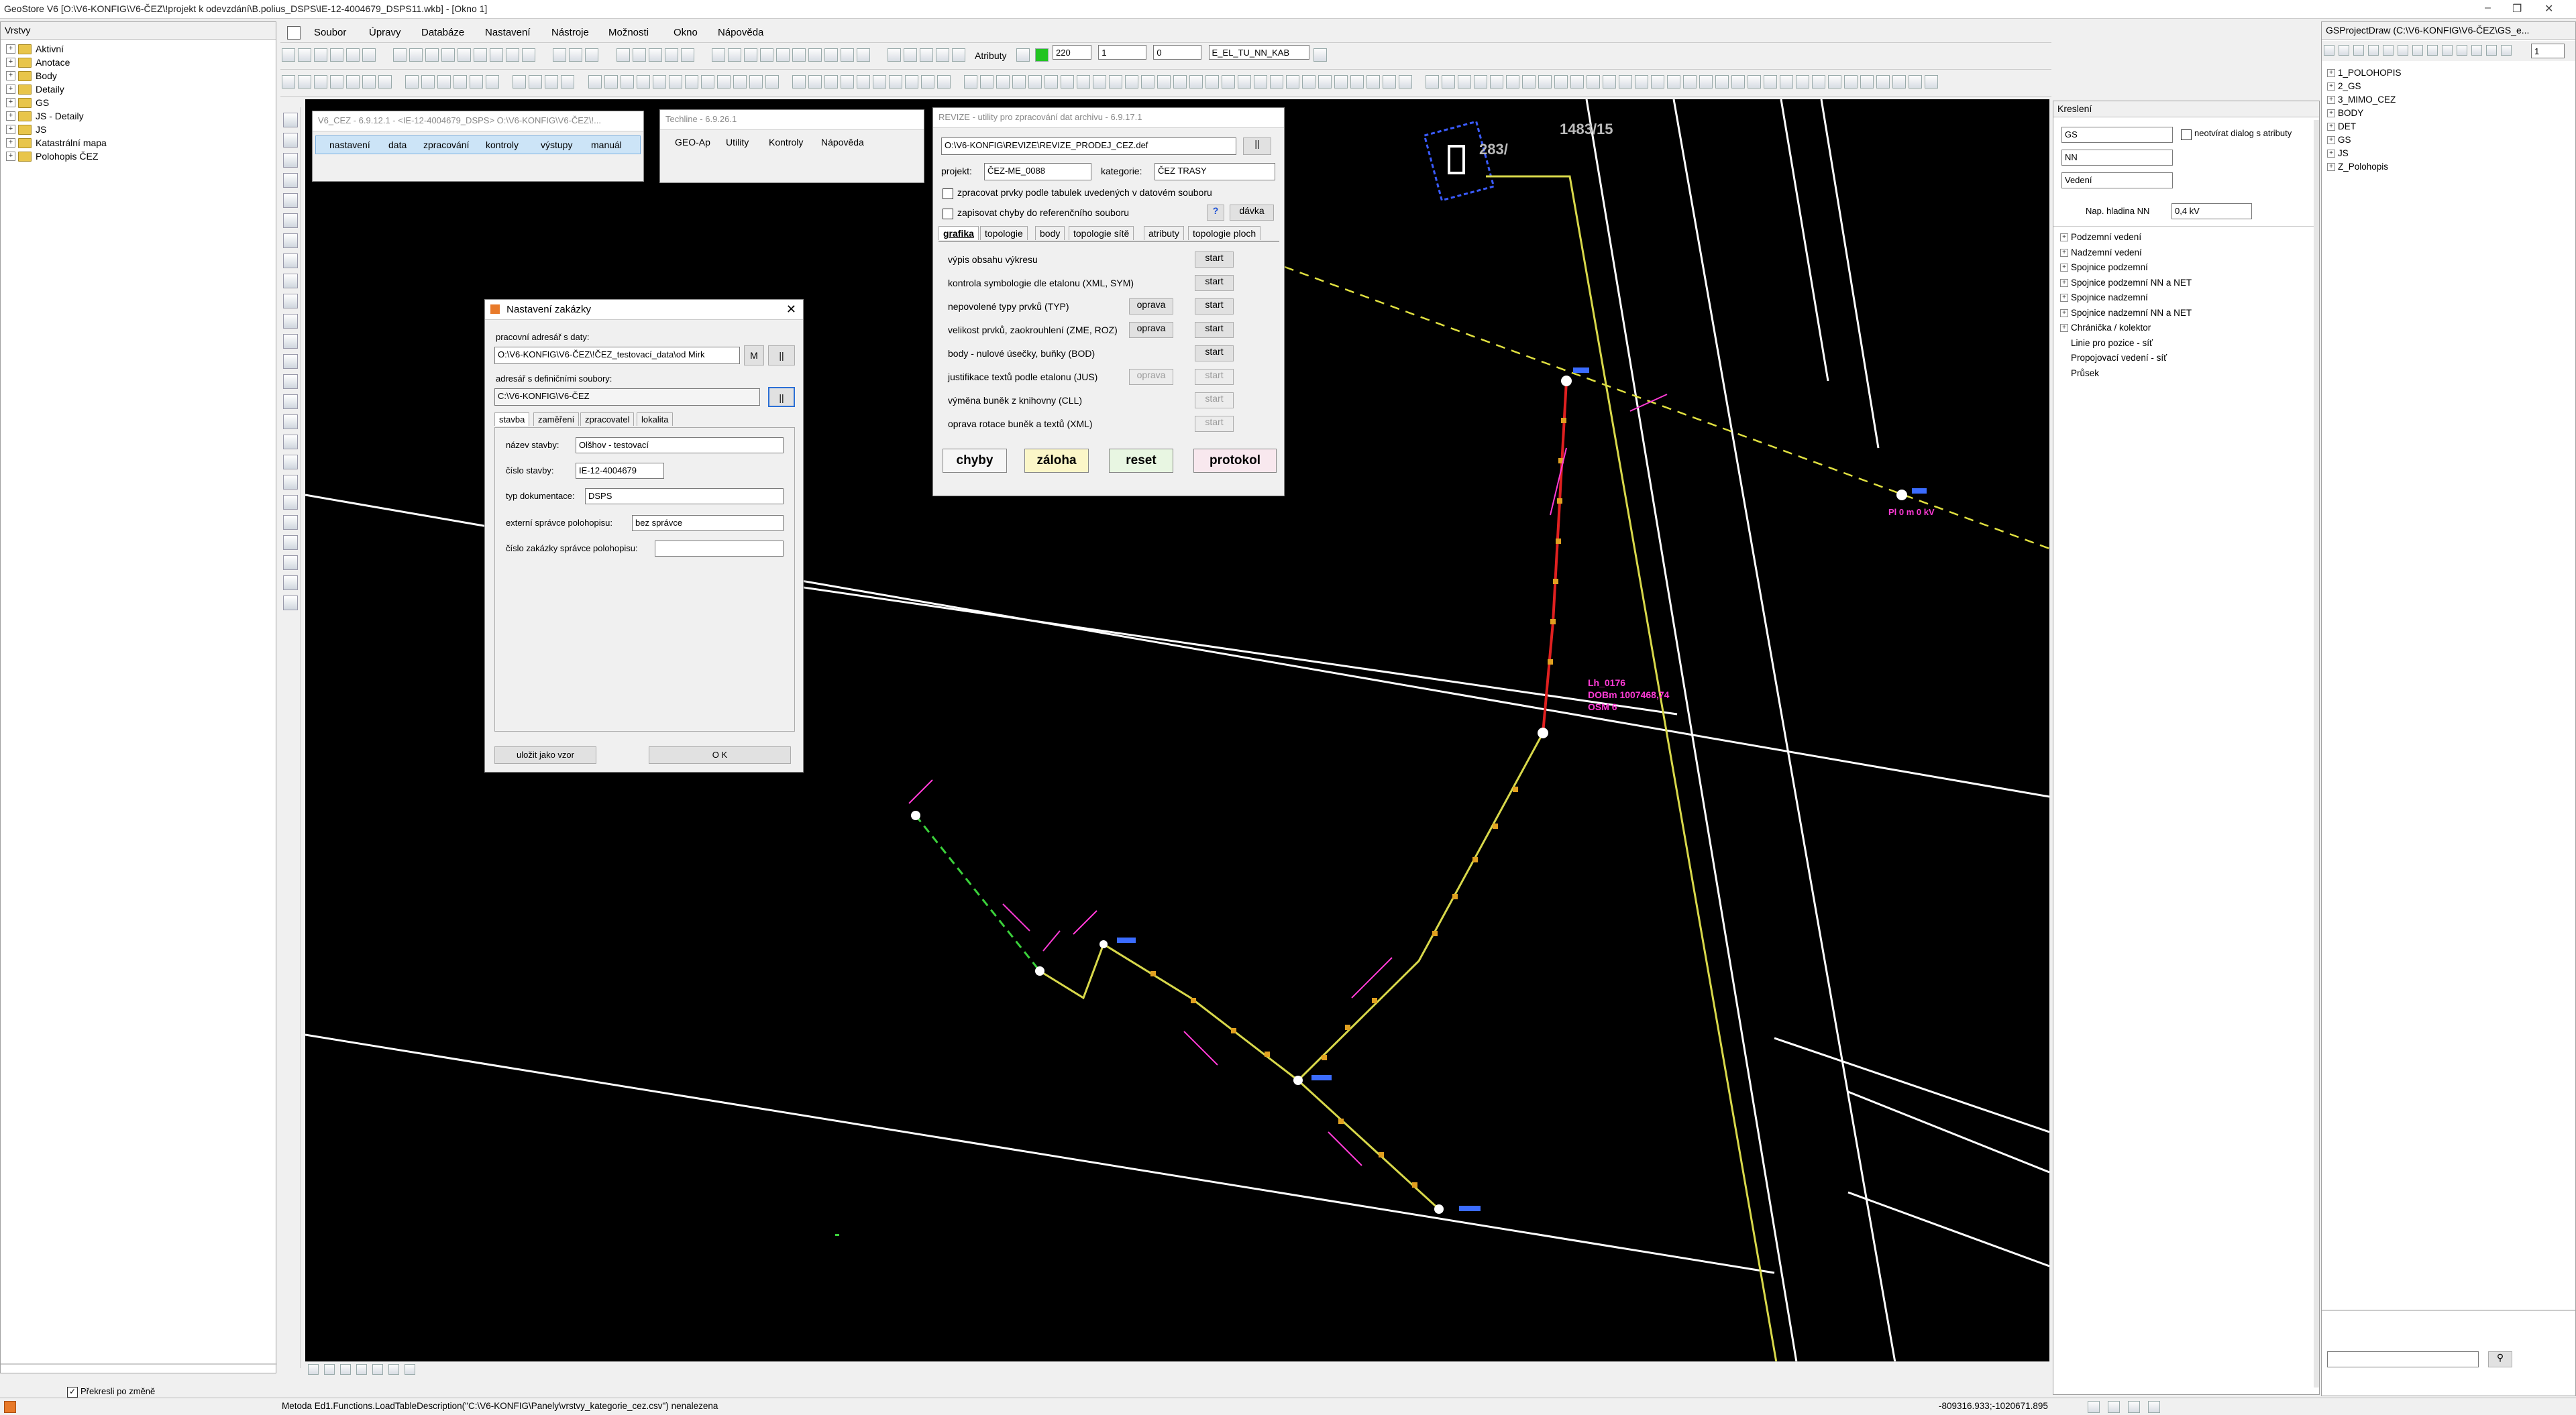 This screenshot has width=2576, height=1415. I want to click on help-icon, so click(493, 82).